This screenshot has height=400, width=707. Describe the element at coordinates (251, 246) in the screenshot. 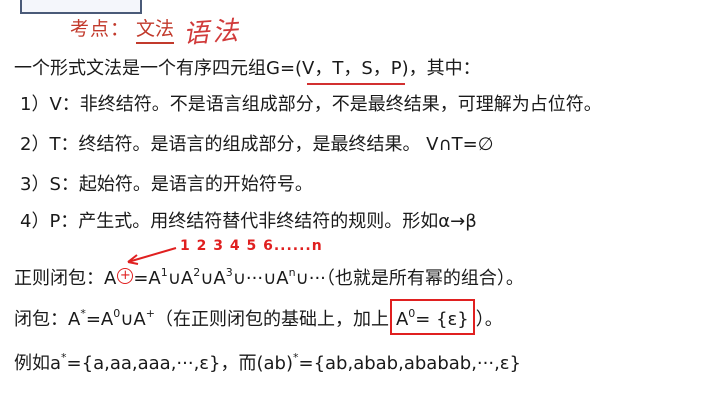

I see `power-index-annotation: 1 2 3 4 5 6......n` at that location.